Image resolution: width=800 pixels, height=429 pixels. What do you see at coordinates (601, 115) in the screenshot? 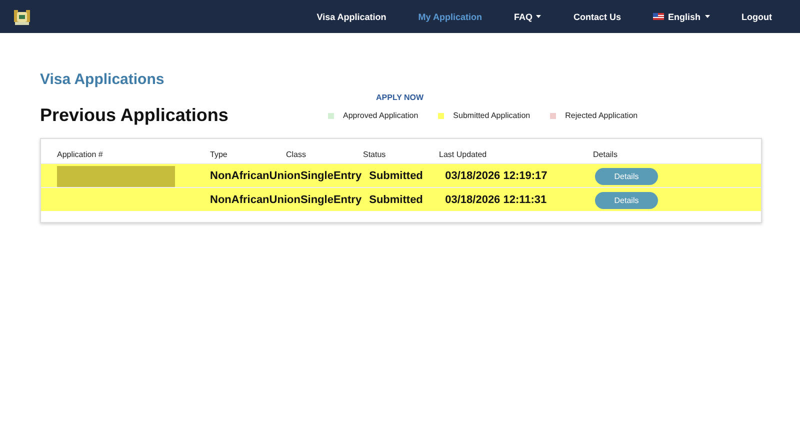
I see `legend-label: Rejected Application` at bounding box center [601, 115].